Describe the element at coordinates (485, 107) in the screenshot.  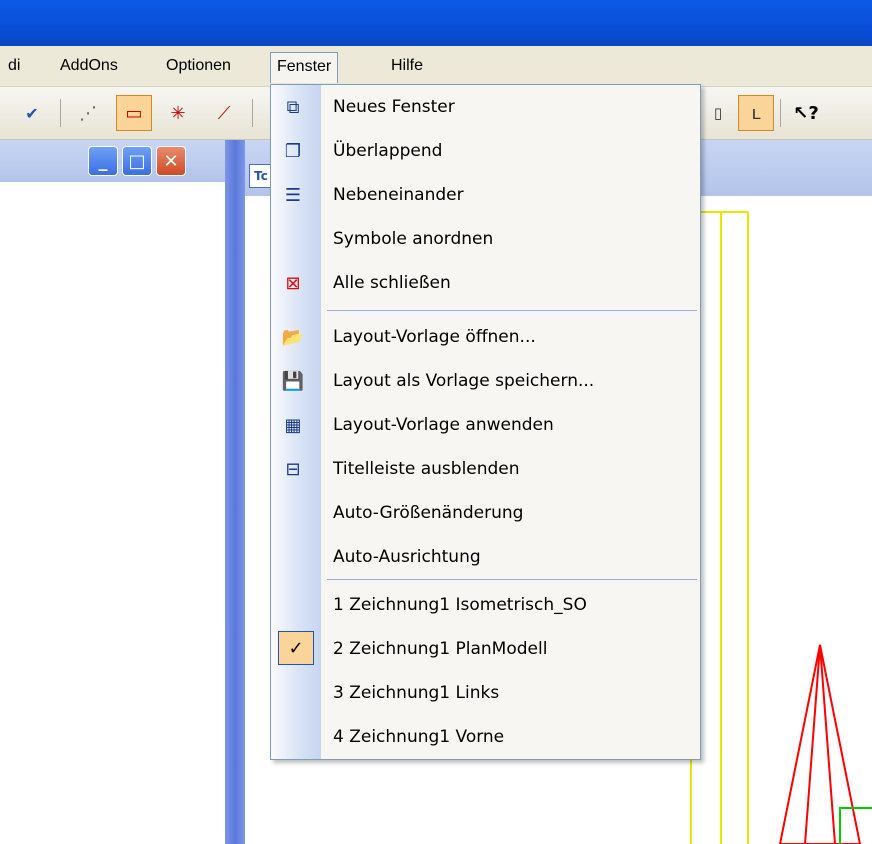
I see `menu-item-new-window: ⧉ Neues Fenster` at that location.